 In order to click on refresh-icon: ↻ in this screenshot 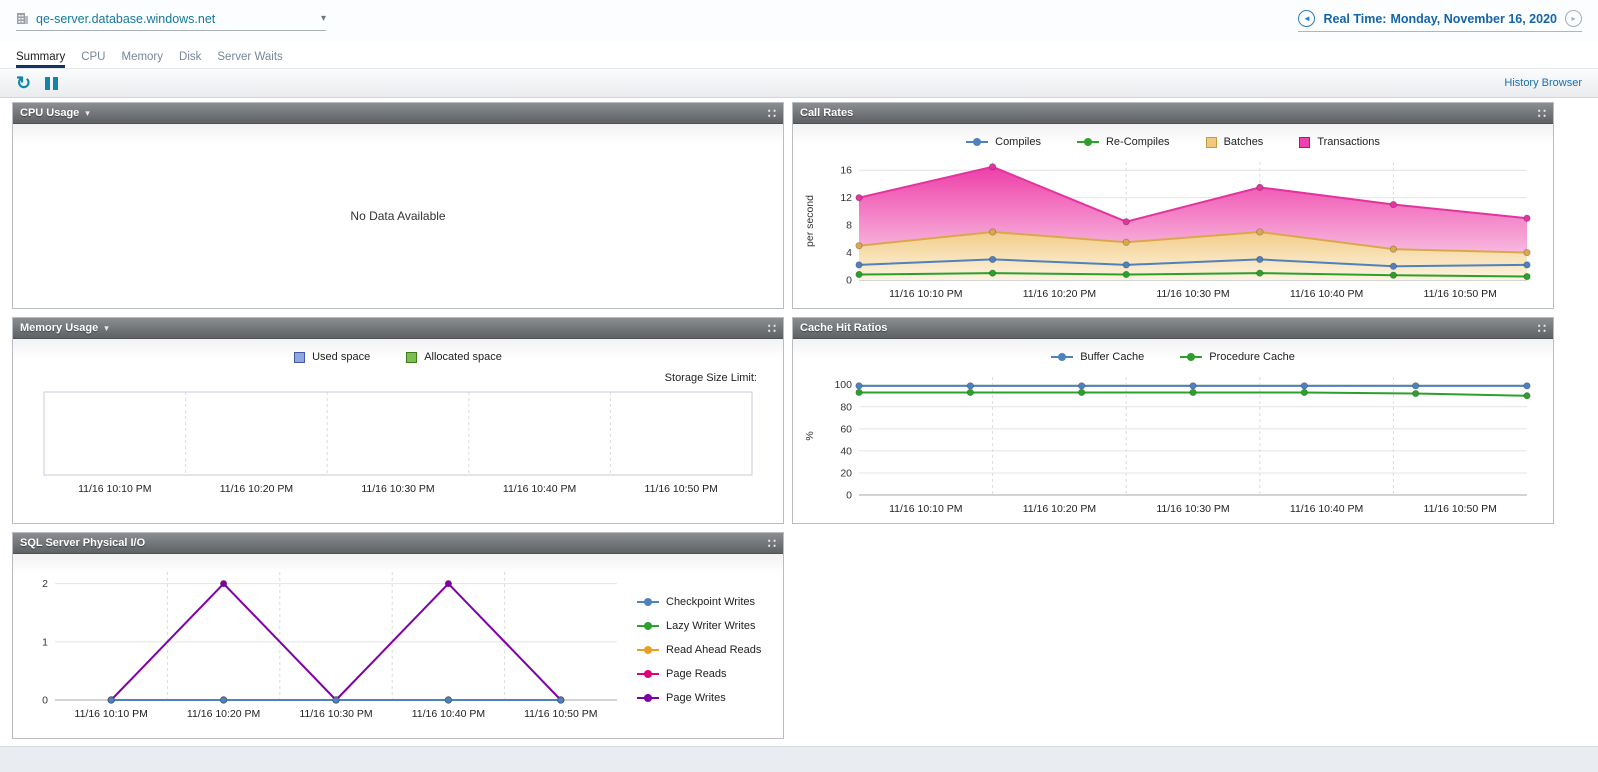, I will do `click(23, 83)`.